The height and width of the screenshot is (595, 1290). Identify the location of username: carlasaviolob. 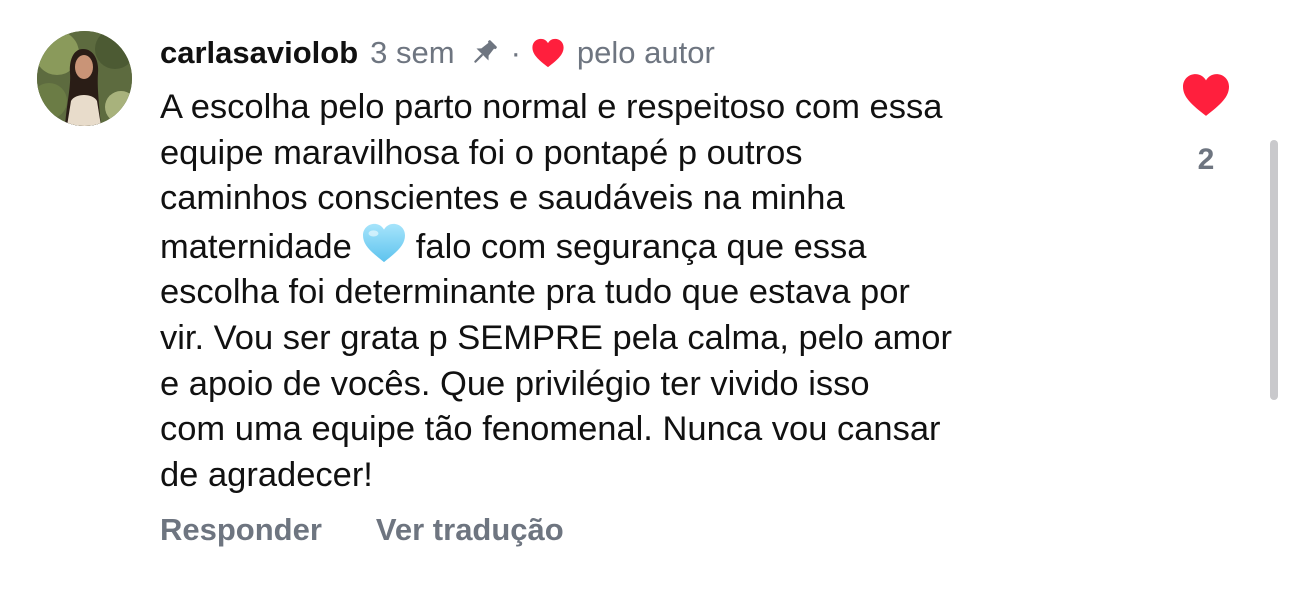
(259, 53).